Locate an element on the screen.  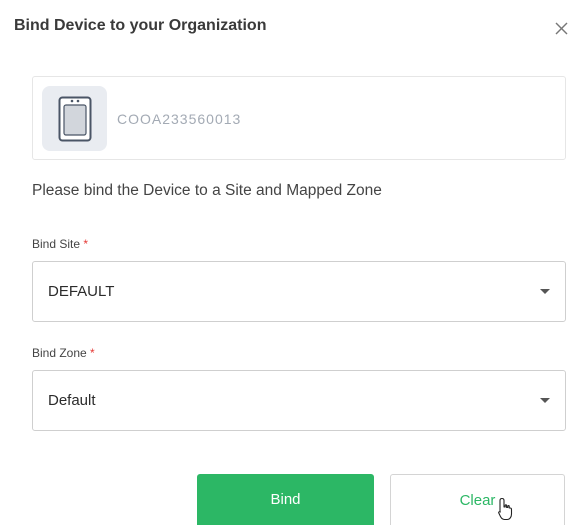
bind-site-label: Bind Site * is located at coordinates (60, 244).